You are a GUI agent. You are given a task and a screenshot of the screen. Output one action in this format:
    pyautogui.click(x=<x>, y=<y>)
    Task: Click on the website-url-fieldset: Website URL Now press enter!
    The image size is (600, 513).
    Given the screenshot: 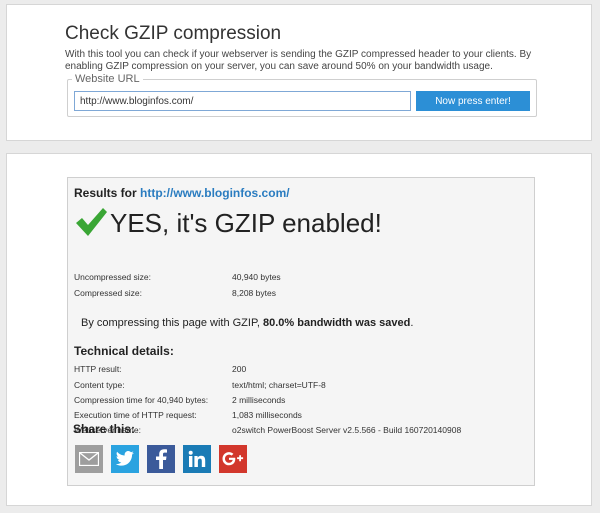 What is the action you would take?
    pyautogui.click(x=302, y=95)
    